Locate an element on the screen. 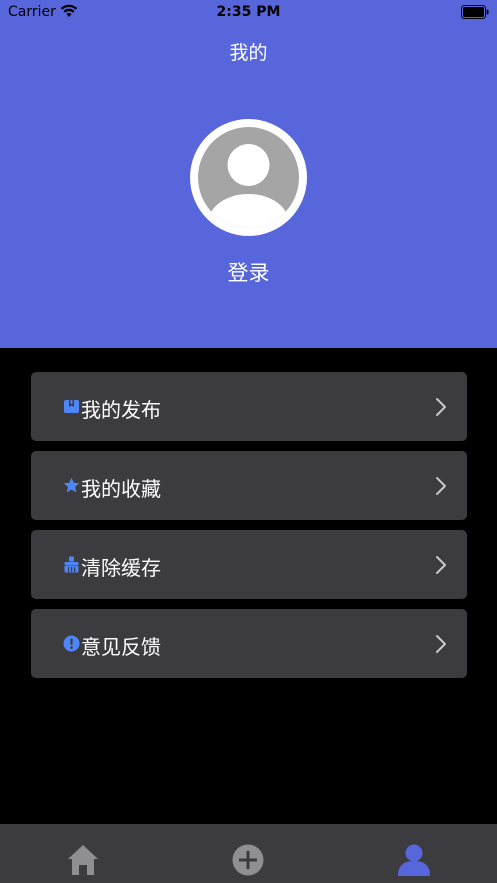 This screenshot has width=497, height=883. status-time: 2:35 PM is located at coordinates (248, 12).